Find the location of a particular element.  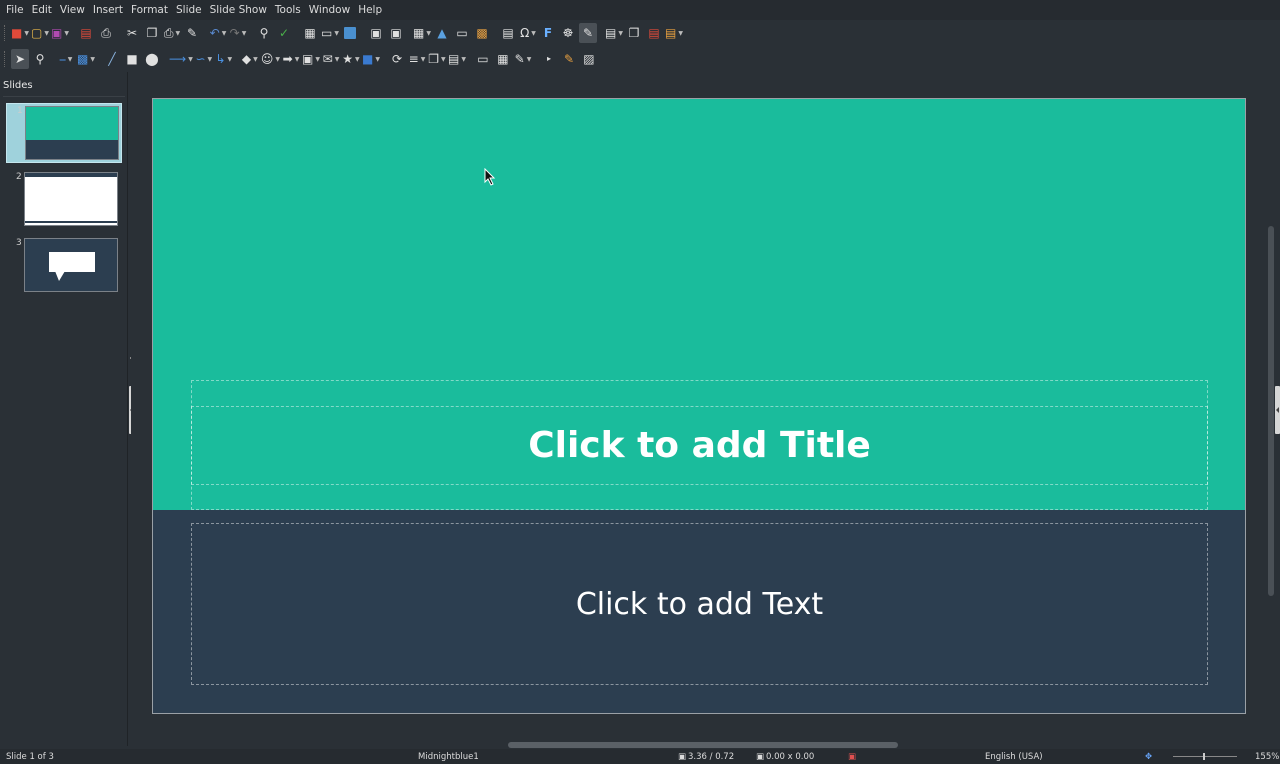

slide-layout-icon: ▤ ▼ is located at coordinates (614, 33).